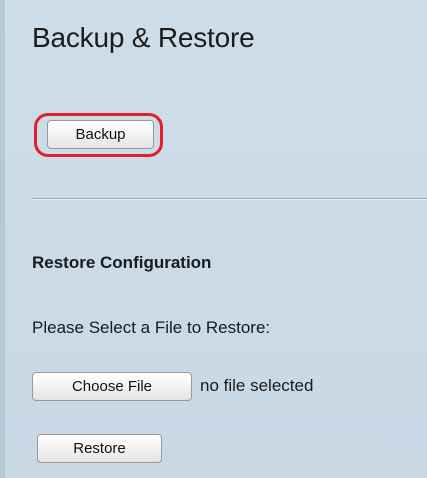  Describe the element at coordinates (143, 37) in the screenshot. I see `page-title: Backup & Restore` at that location.